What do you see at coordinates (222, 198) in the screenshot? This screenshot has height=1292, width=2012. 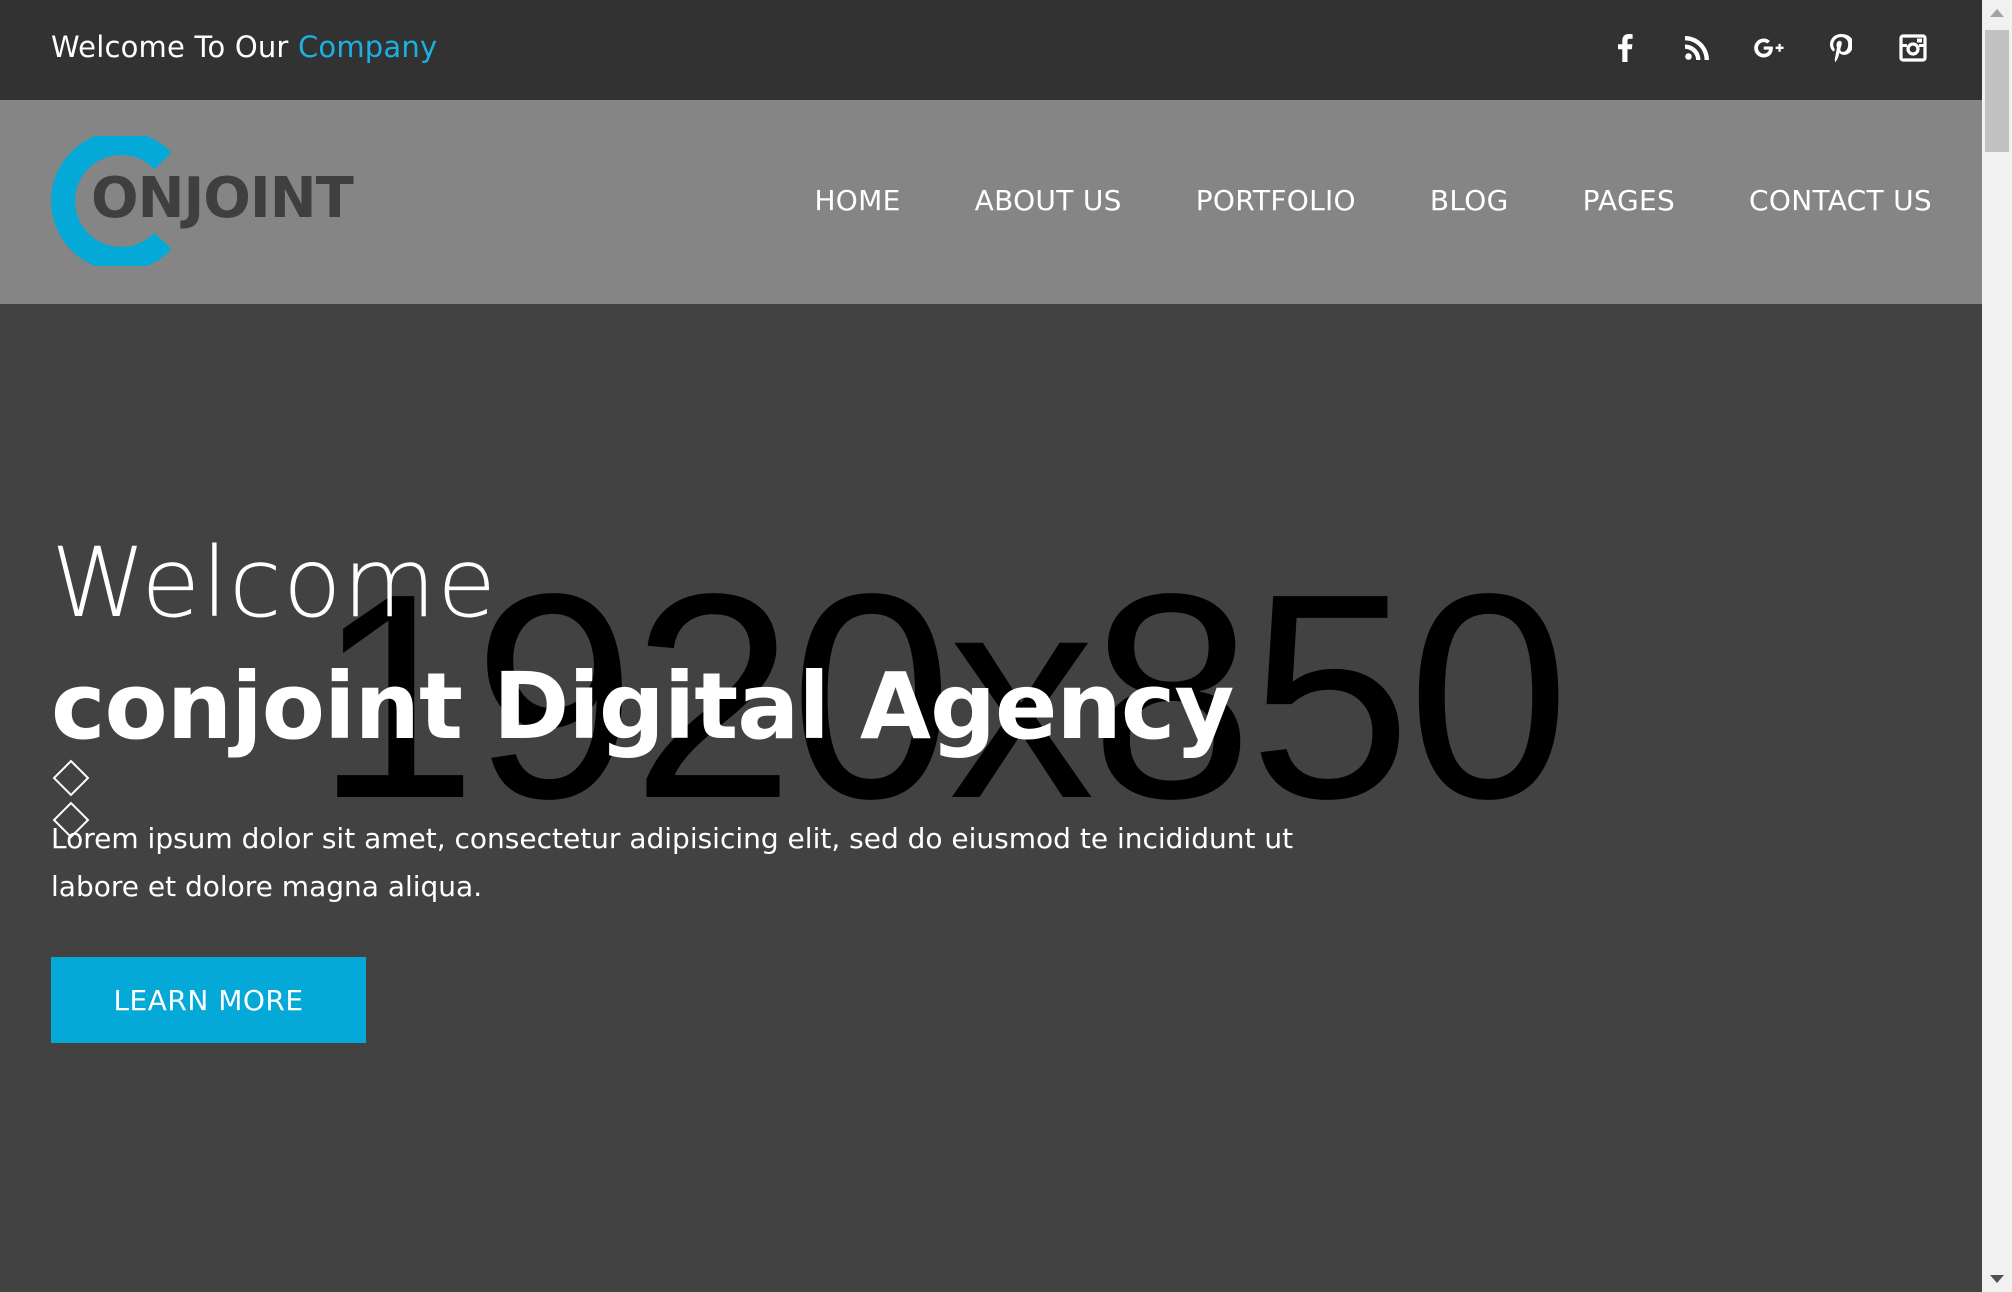 I see `logo-text: ONJOINT` at bounding box center [222, 198].